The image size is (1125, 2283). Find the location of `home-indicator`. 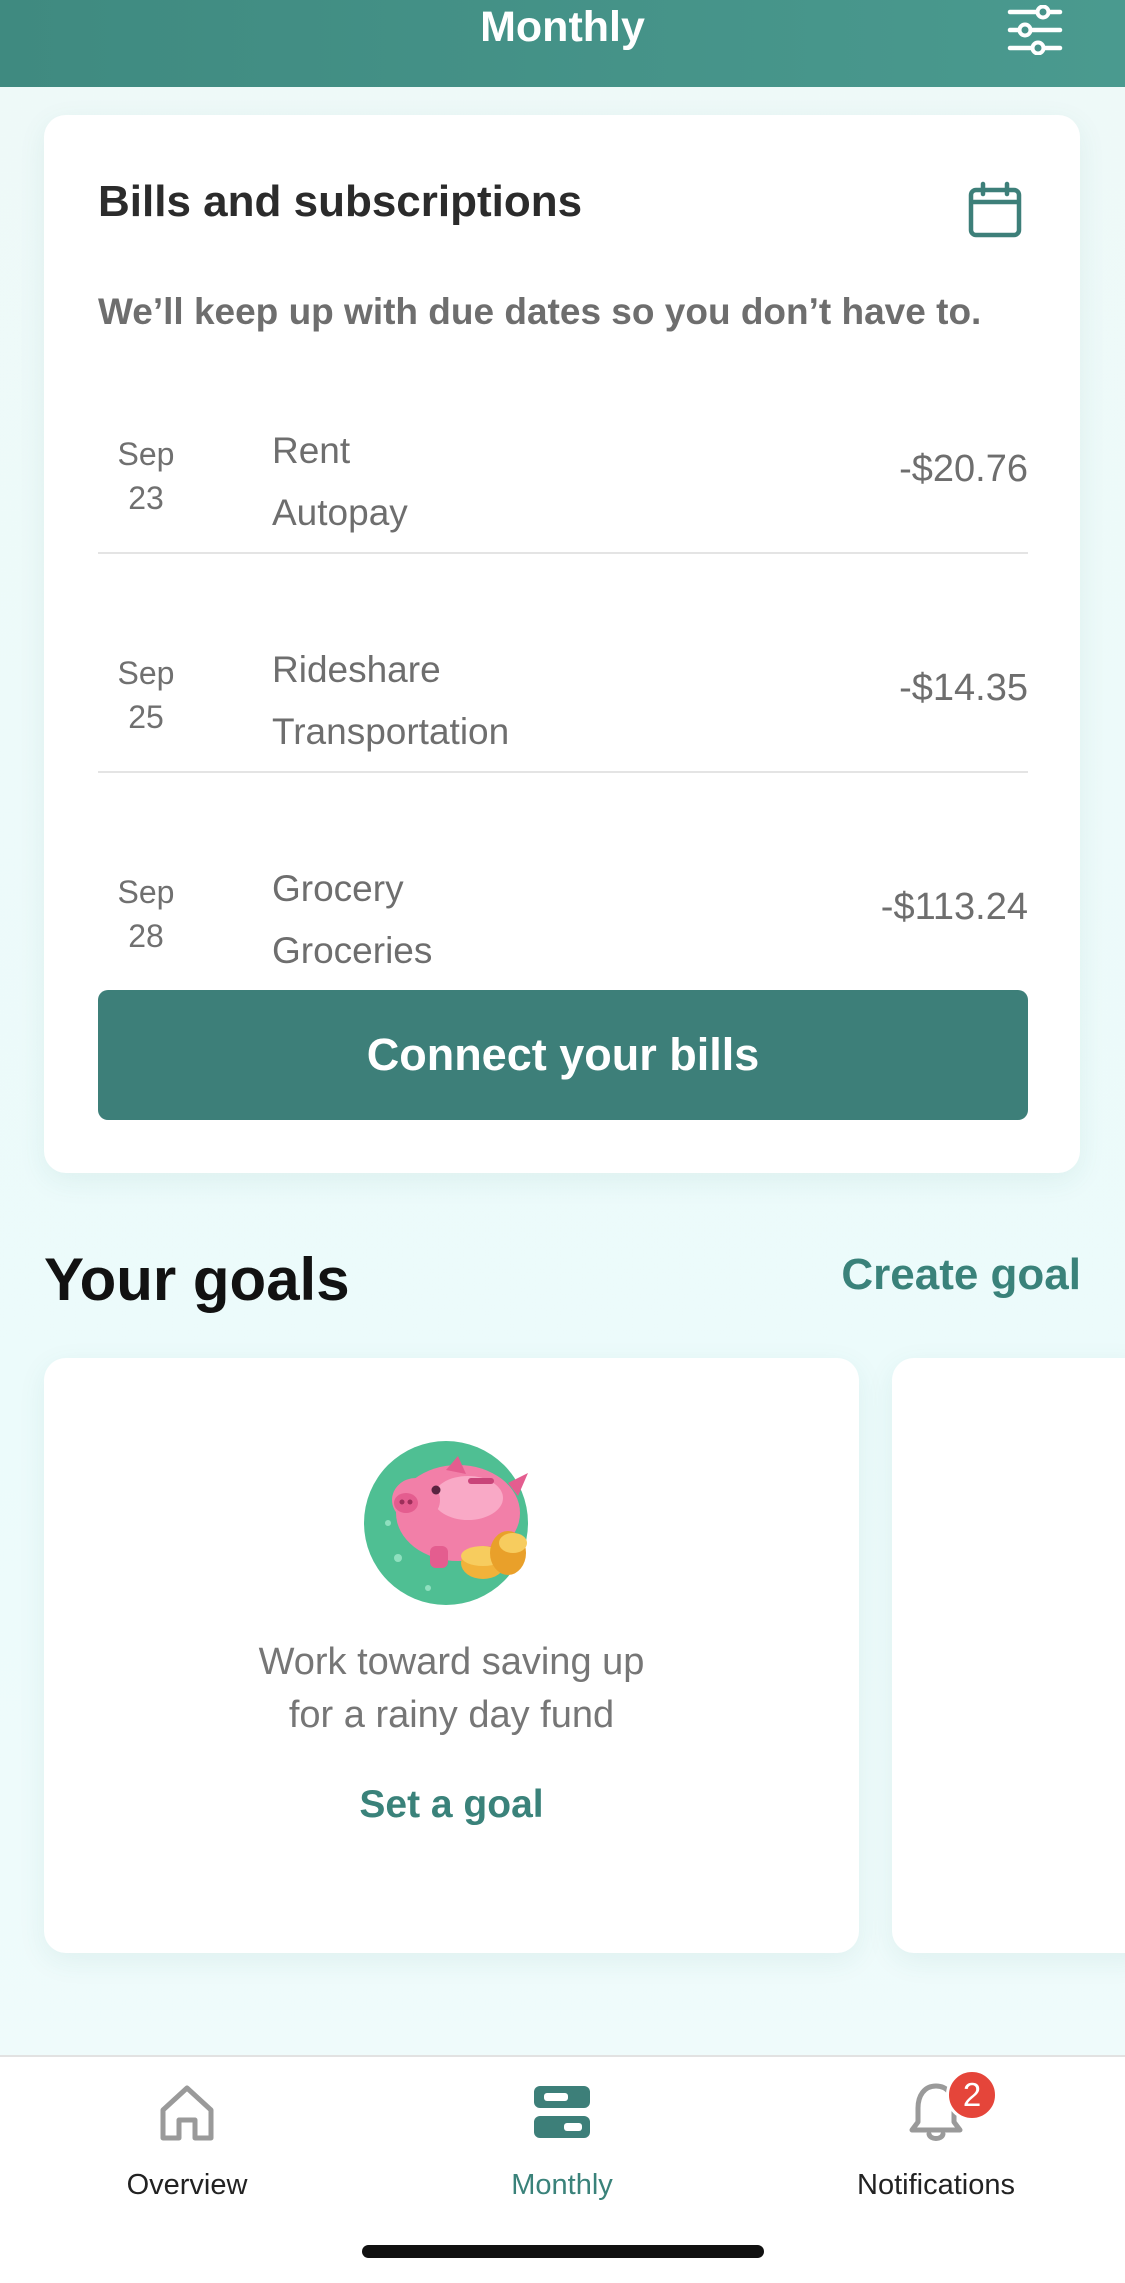

home-indicator is located at coordinates (563, 2251).